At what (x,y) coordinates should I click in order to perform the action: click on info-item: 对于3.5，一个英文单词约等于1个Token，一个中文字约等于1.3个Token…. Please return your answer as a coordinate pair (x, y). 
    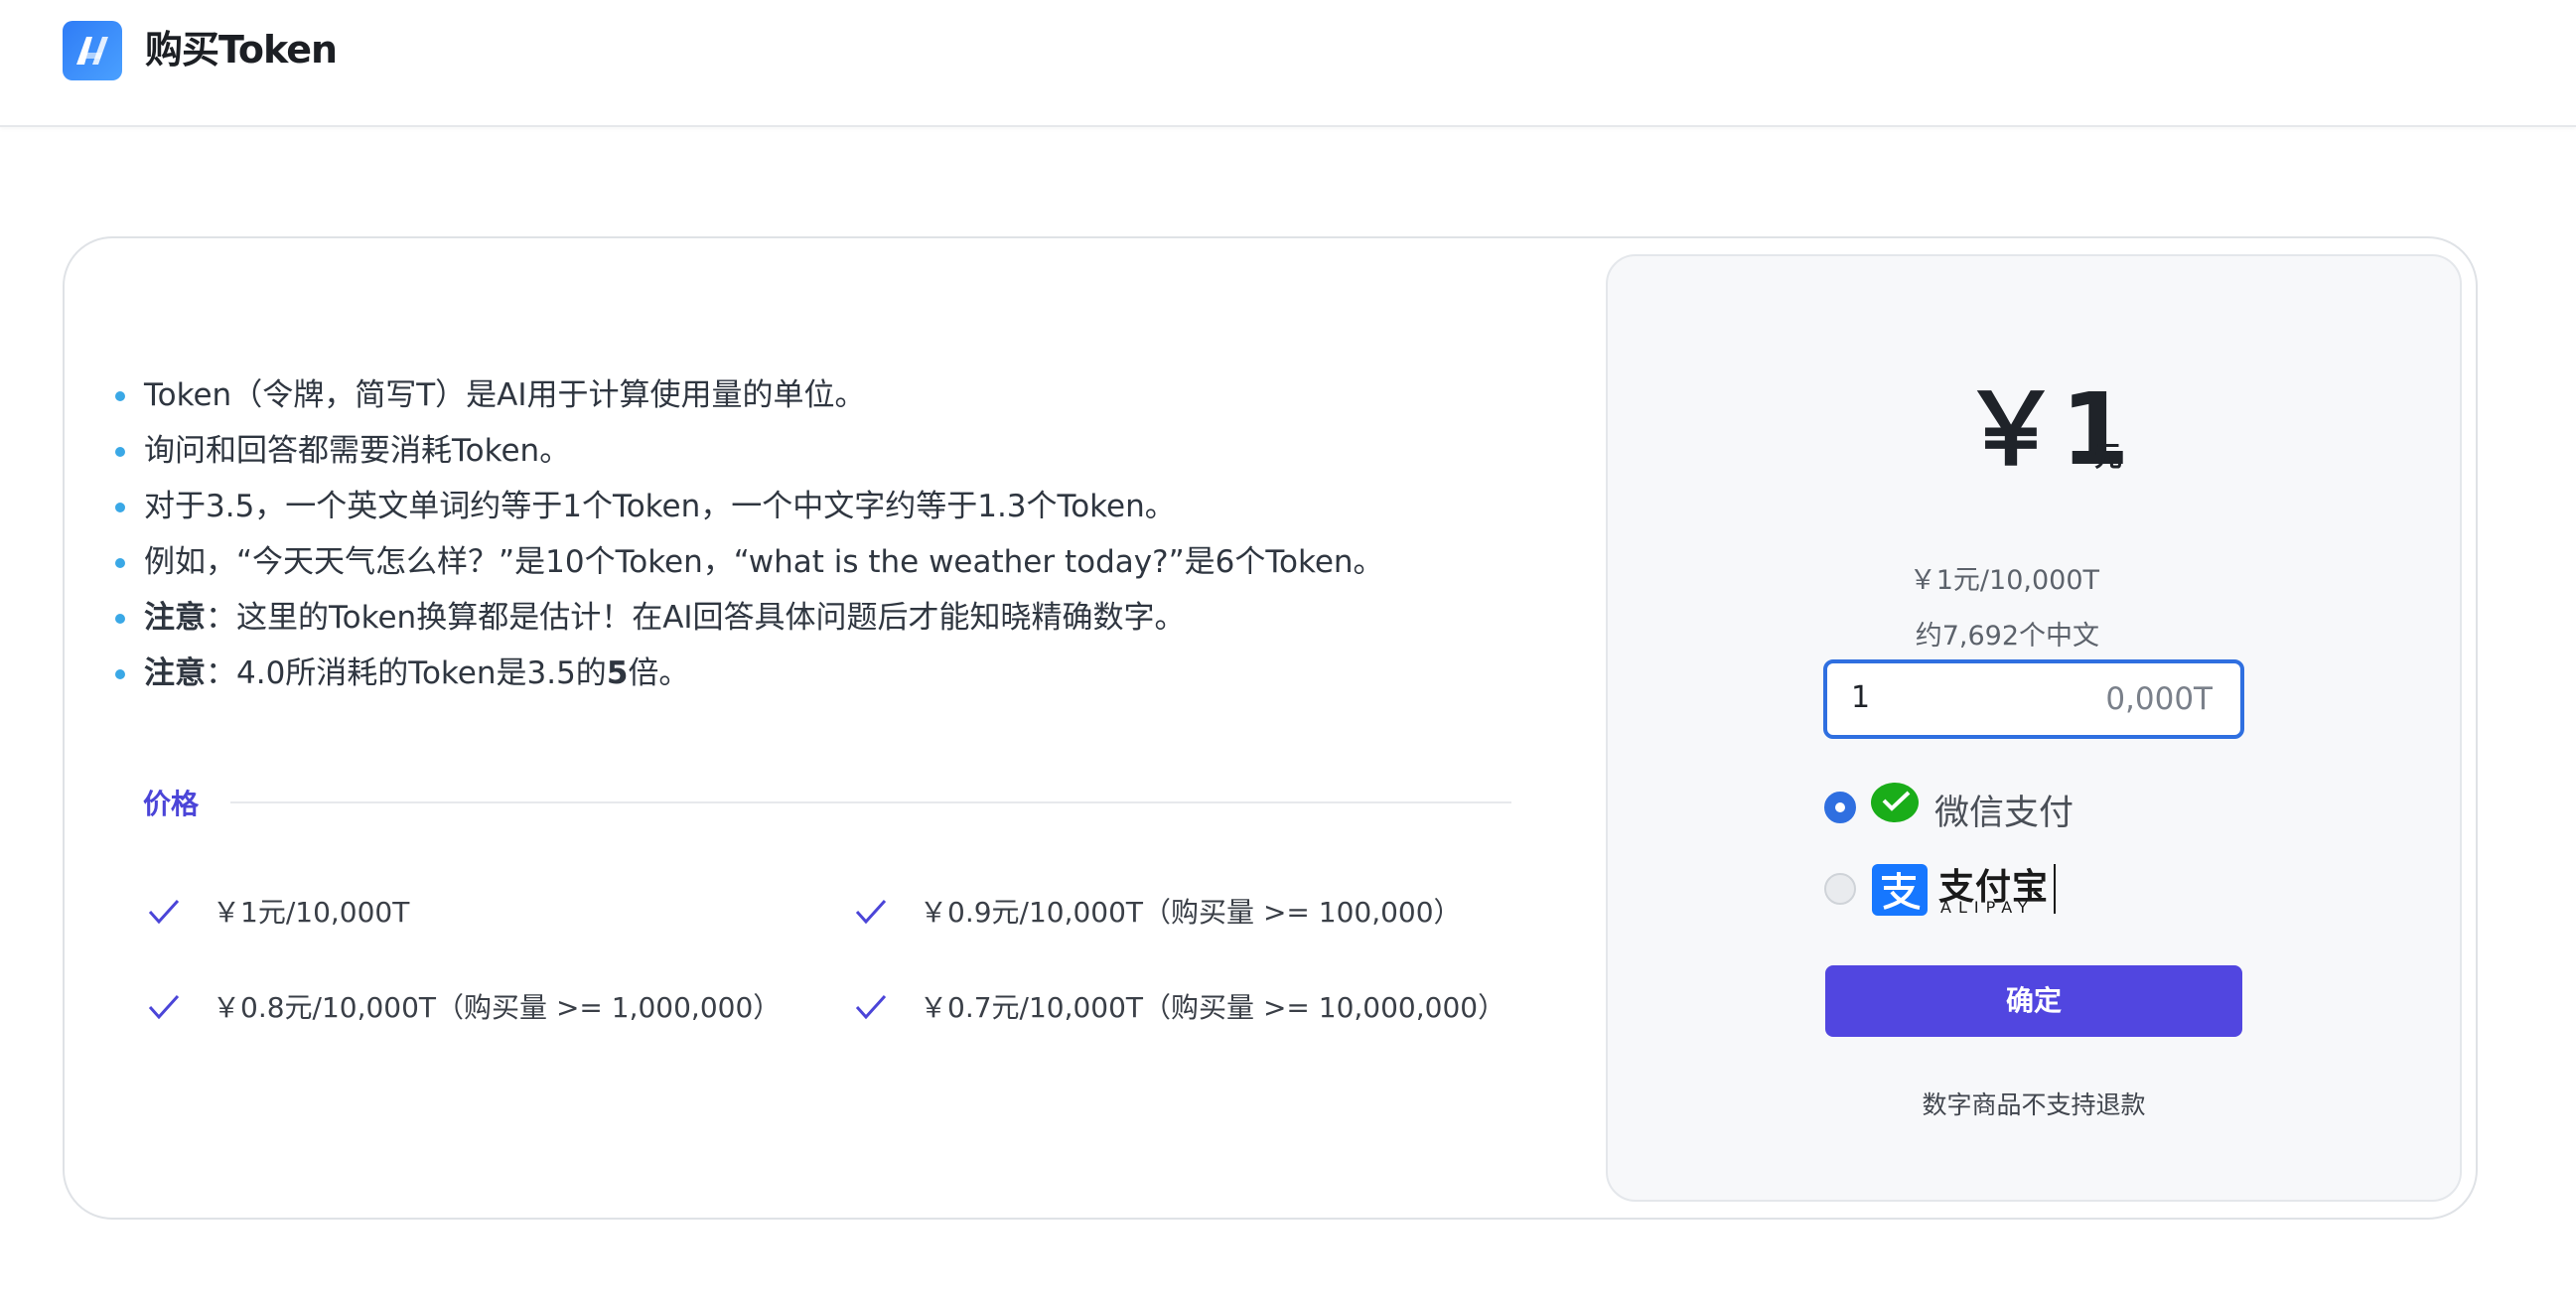
    Looking at the image, I should click on (746, 506).